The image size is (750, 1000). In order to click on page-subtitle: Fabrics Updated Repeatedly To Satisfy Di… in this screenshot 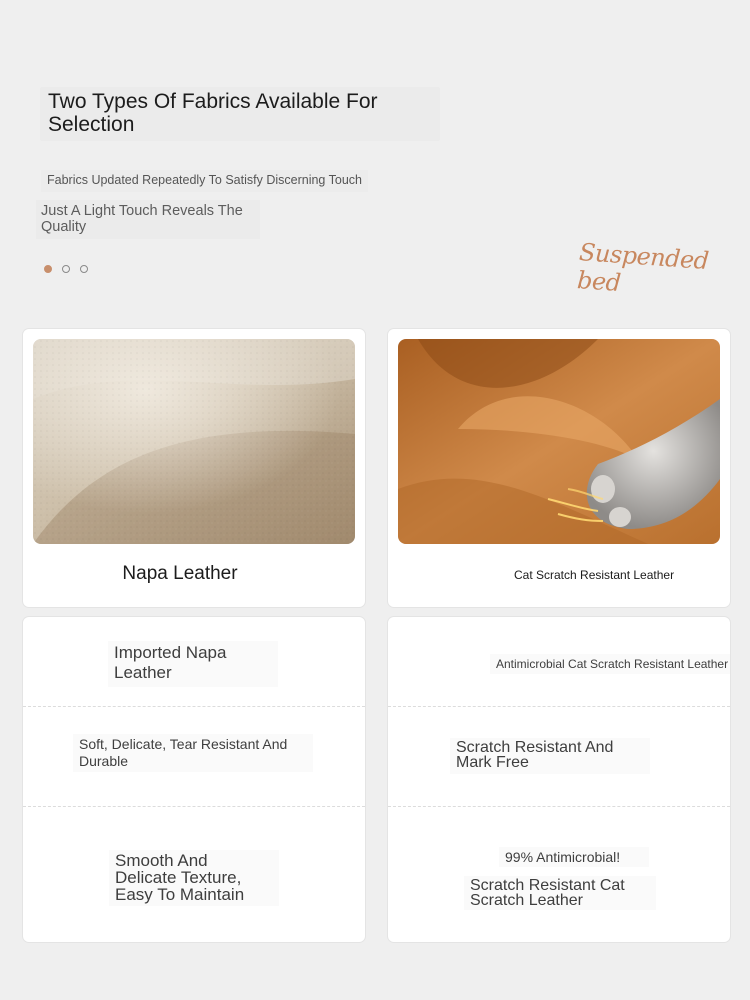, I will do `click(204, 181)`.